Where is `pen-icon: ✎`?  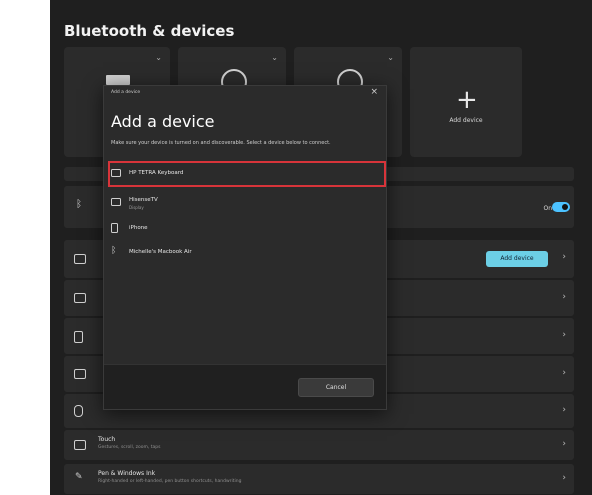
pen-icon: ✎ is located at coordinates (79, 477).